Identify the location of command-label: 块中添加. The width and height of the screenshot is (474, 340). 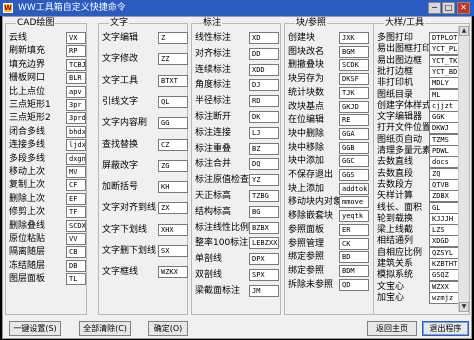
(306, 161).